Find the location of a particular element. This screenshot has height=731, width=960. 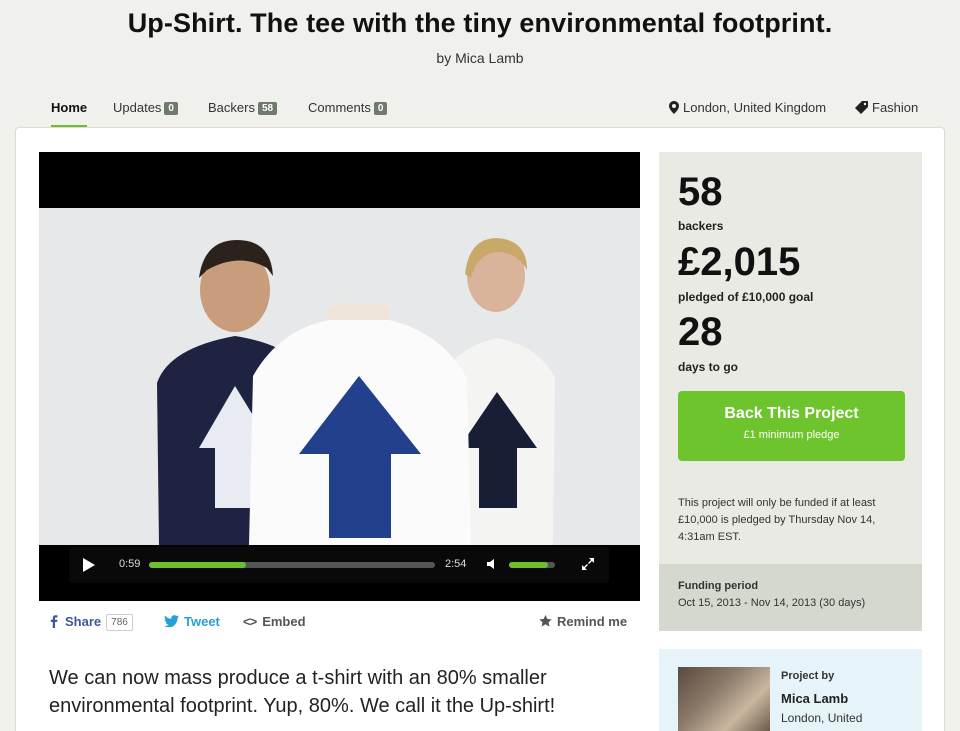

facebook-share-count: 786 is located at coordinates (119, 622).